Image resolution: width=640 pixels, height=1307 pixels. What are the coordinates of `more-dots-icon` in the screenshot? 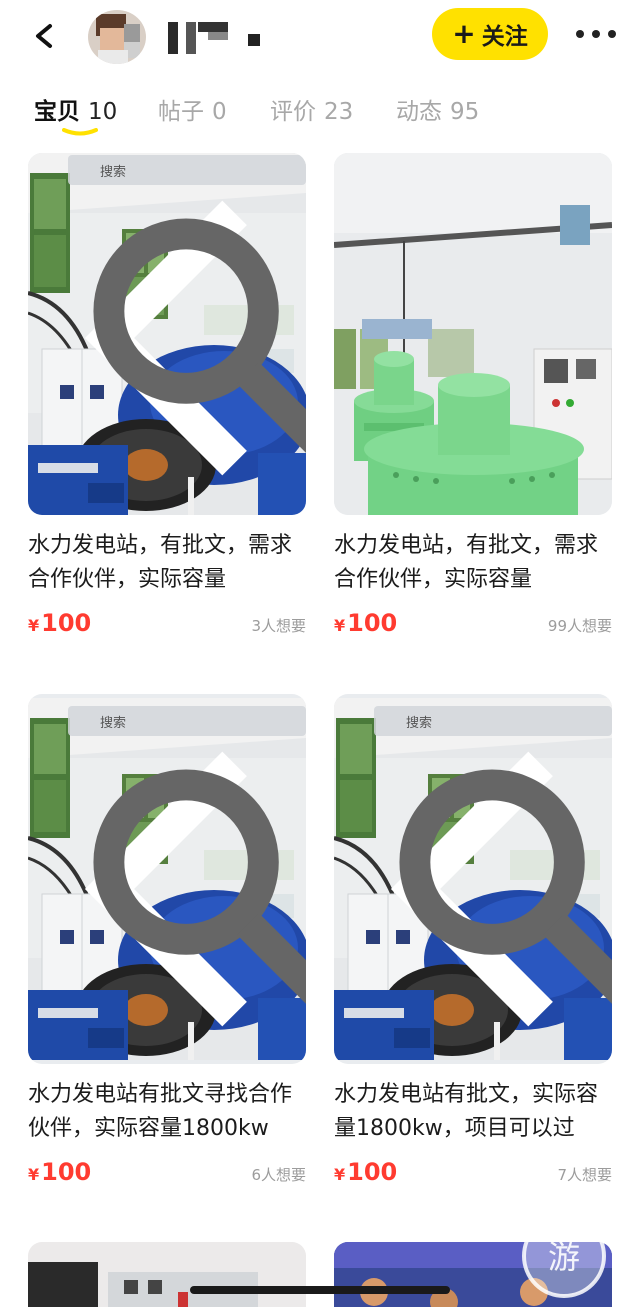 It's located at (596, 36).